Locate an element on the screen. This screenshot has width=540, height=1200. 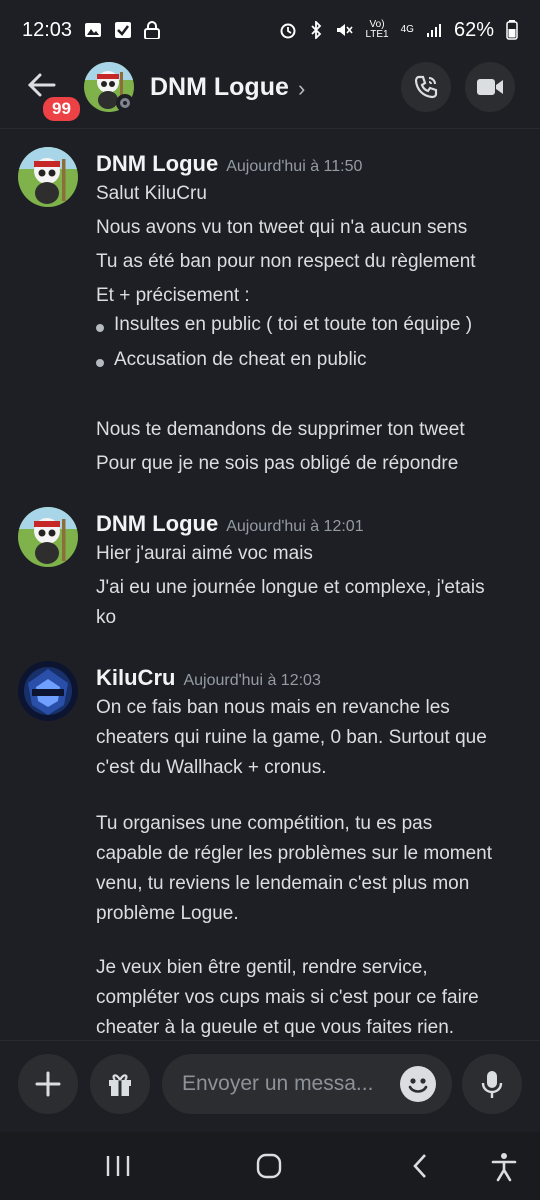
phone-icon is located at coordinates (426, 87).